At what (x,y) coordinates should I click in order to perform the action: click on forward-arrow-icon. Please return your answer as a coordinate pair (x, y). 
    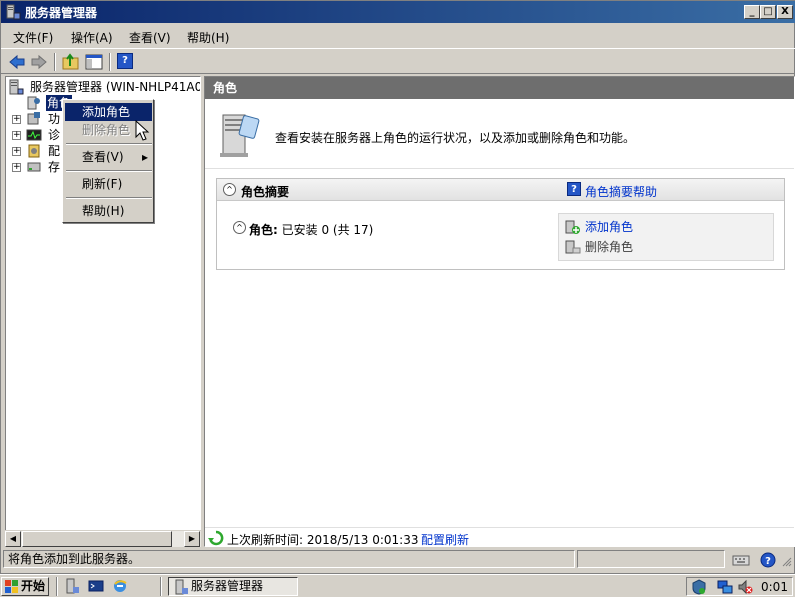
    Looking at the image, I should click on (39, 62).